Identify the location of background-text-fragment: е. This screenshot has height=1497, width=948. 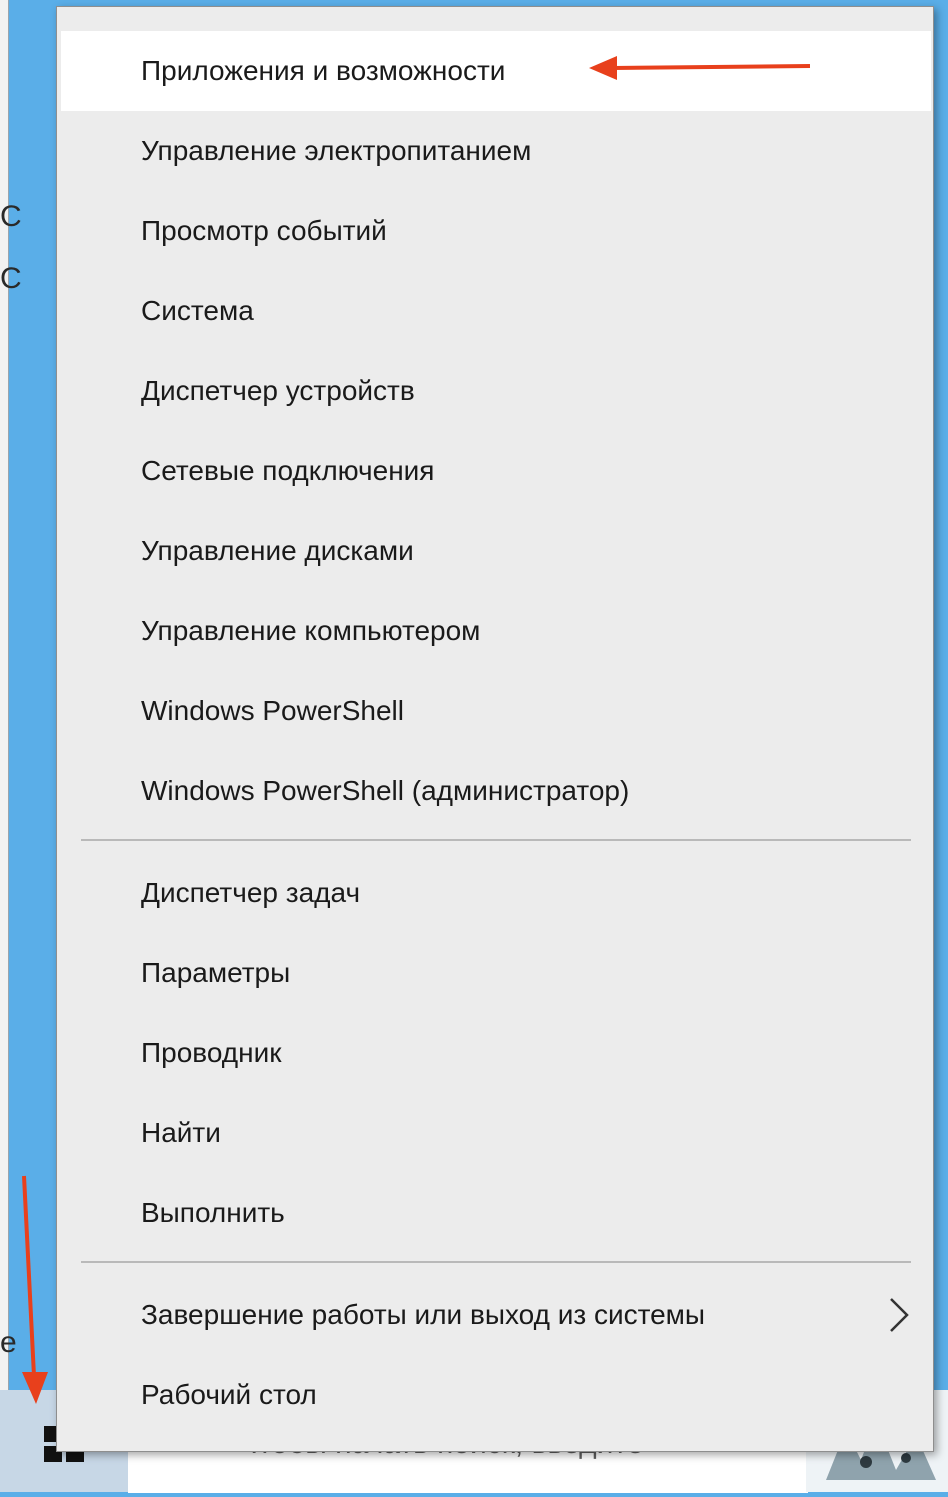
(8, 1342).